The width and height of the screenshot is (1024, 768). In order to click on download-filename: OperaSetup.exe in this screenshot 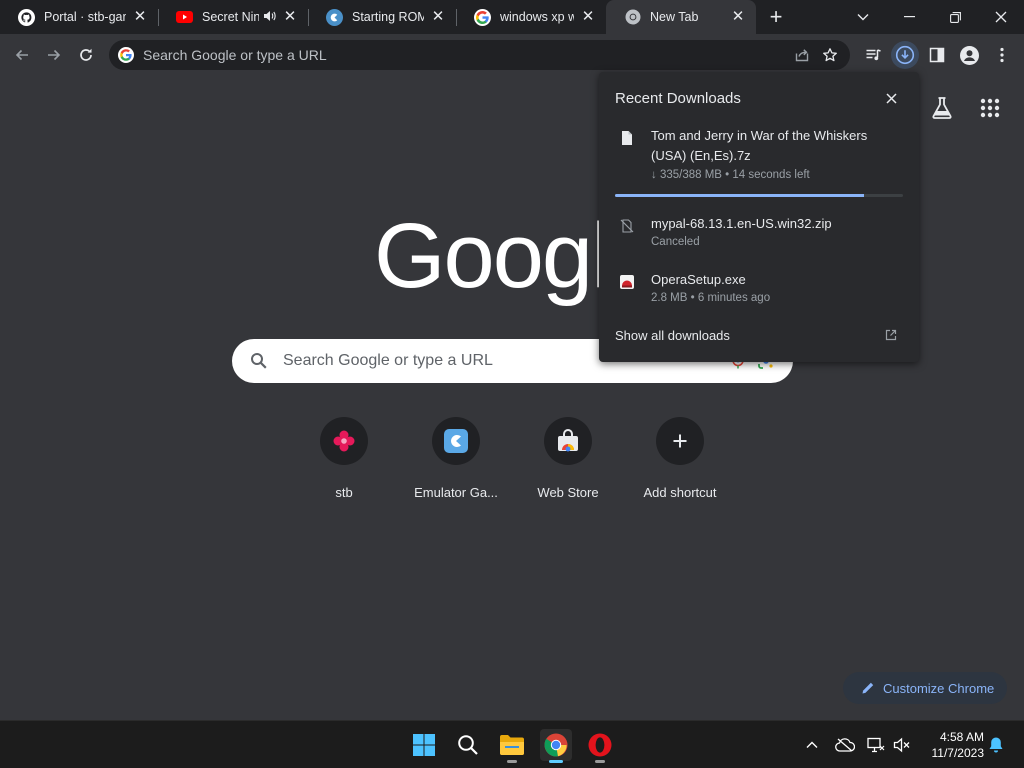, I will do `click(698, 279)`.